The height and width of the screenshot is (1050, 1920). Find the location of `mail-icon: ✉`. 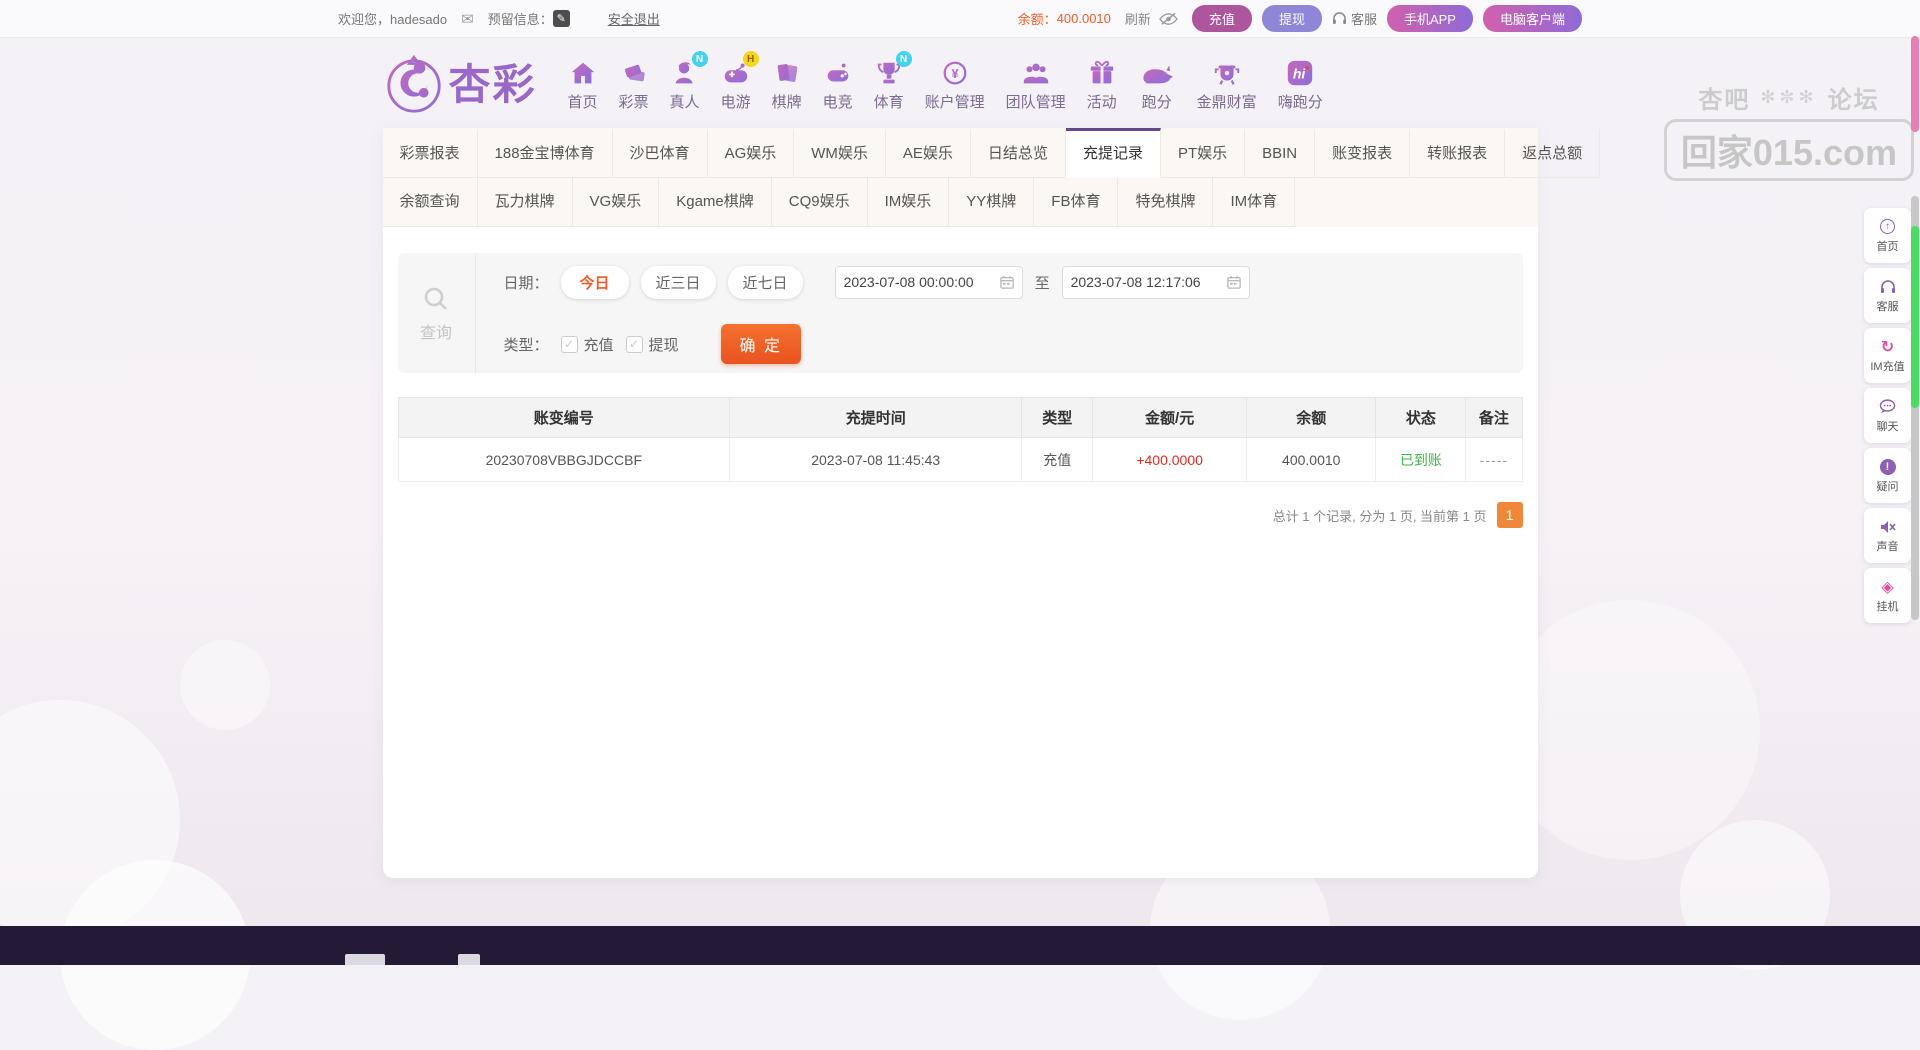

mail-icon: ✉ is located at coordinates (467, 19).